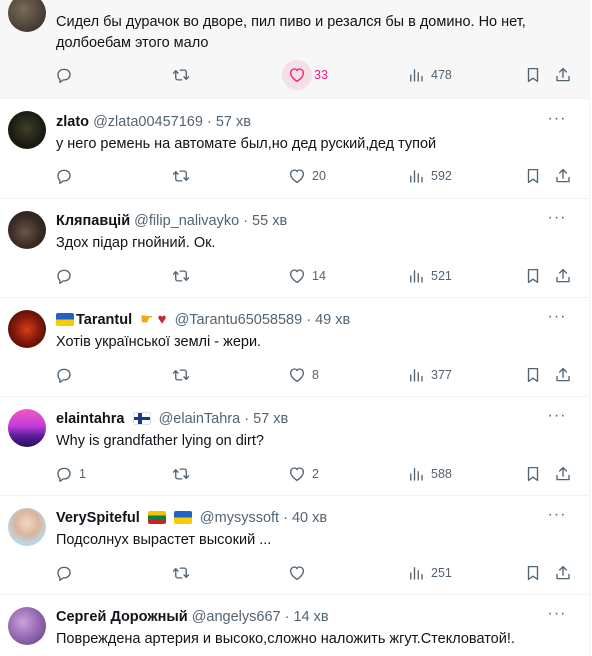 The height and width of the screenshot is (656, 592). I want to click on action-bar: 33 478, so click(314, 75).